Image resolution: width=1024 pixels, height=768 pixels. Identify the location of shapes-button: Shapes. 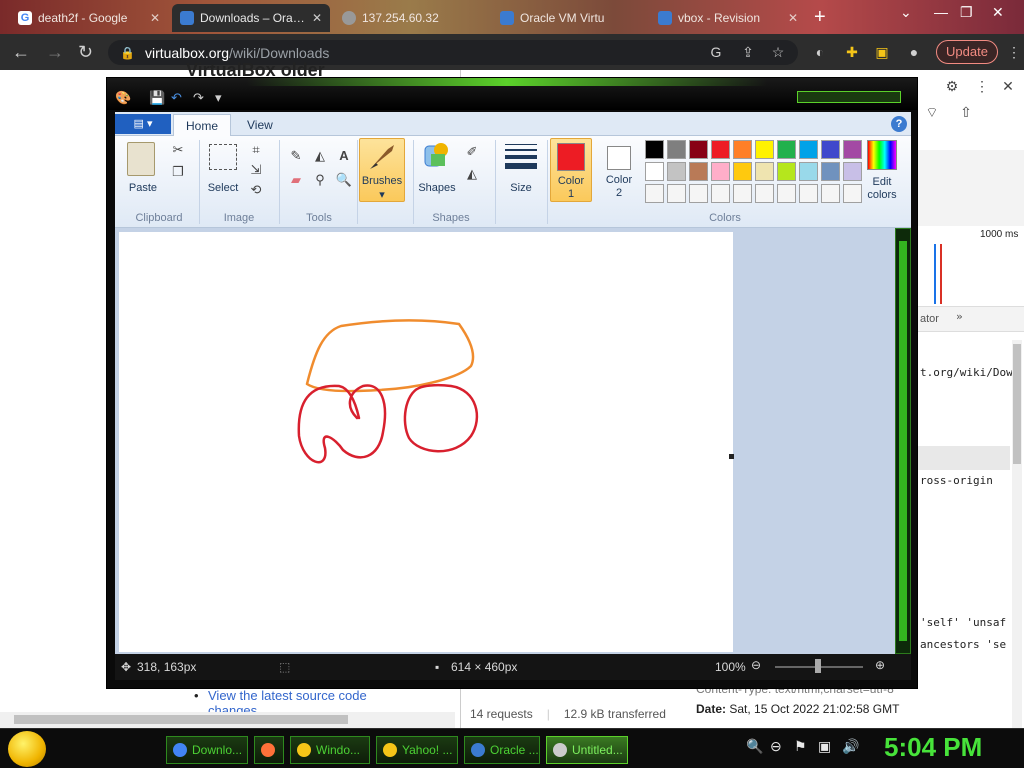
(437, 188).